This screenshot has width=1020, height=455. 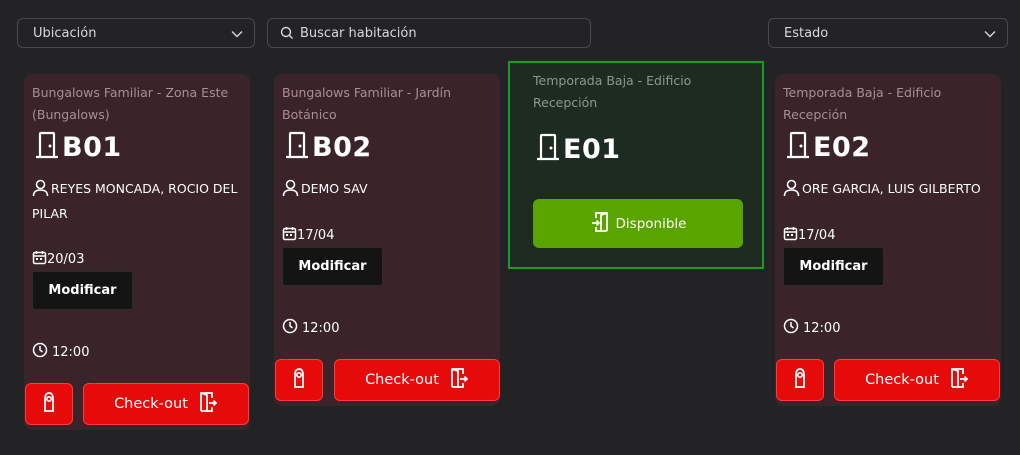 What do you see at coordinates (366, 103) in the screenshot?
I see `room-location: Bungalows Familiar - Jardín Botánico` at bounding box center [366, 103].